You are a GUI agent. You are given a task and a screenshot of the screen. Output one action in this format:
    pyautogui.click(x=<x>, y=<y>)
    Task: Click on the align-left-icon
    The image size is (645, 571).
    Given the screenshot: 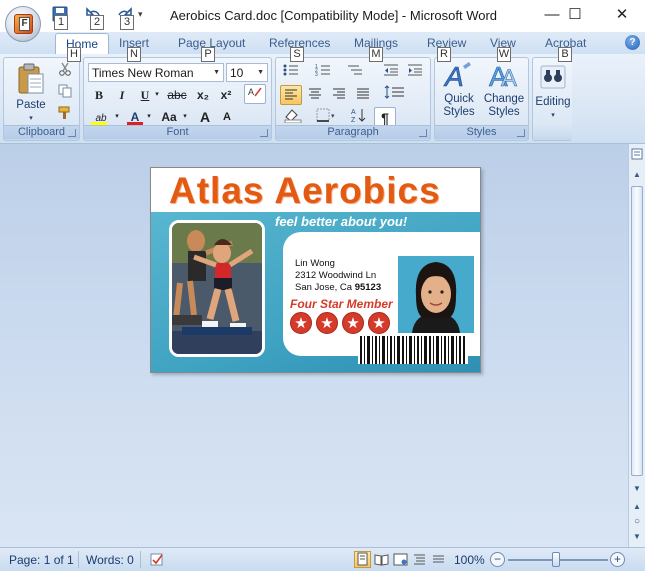 What is the action you would take?
    pyautogui.click(x=291, y=95)
    